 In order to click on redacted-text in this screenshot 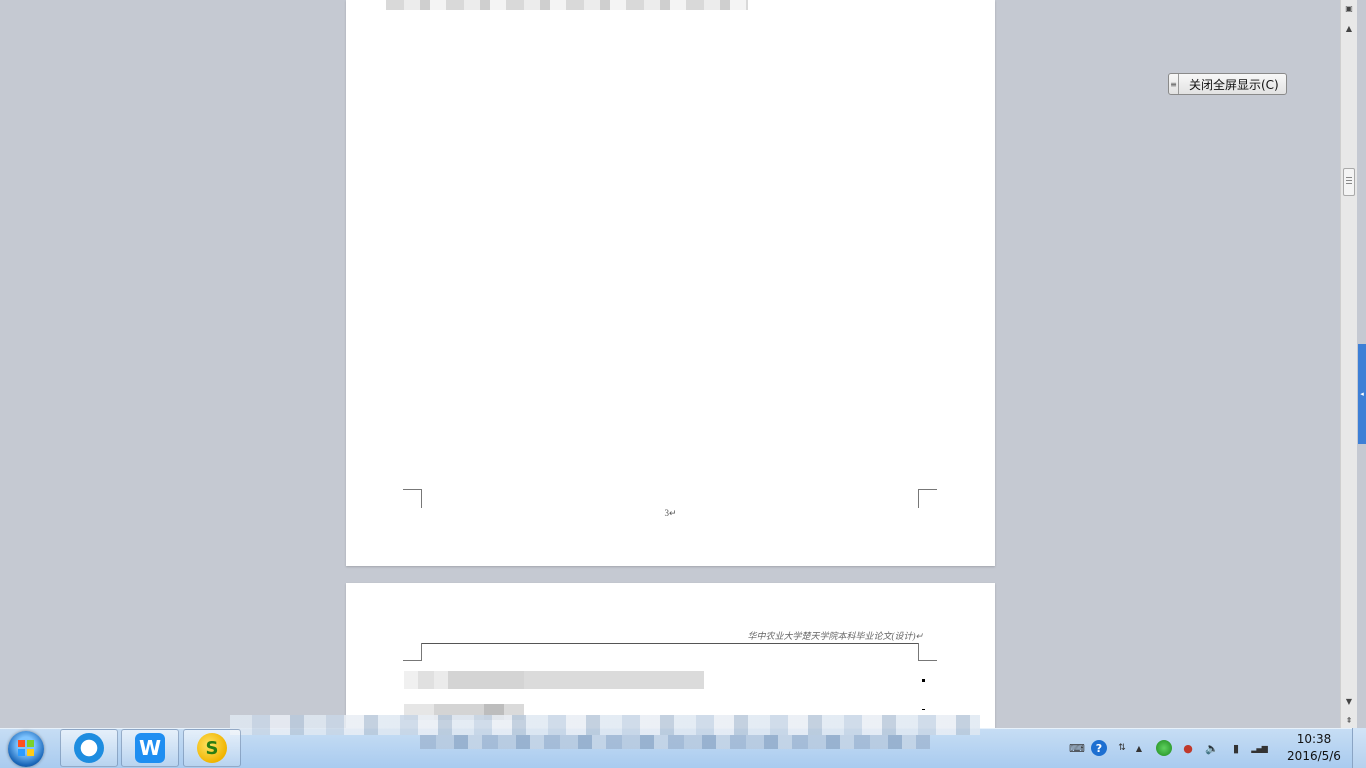, I will do `click(567, 5)`.